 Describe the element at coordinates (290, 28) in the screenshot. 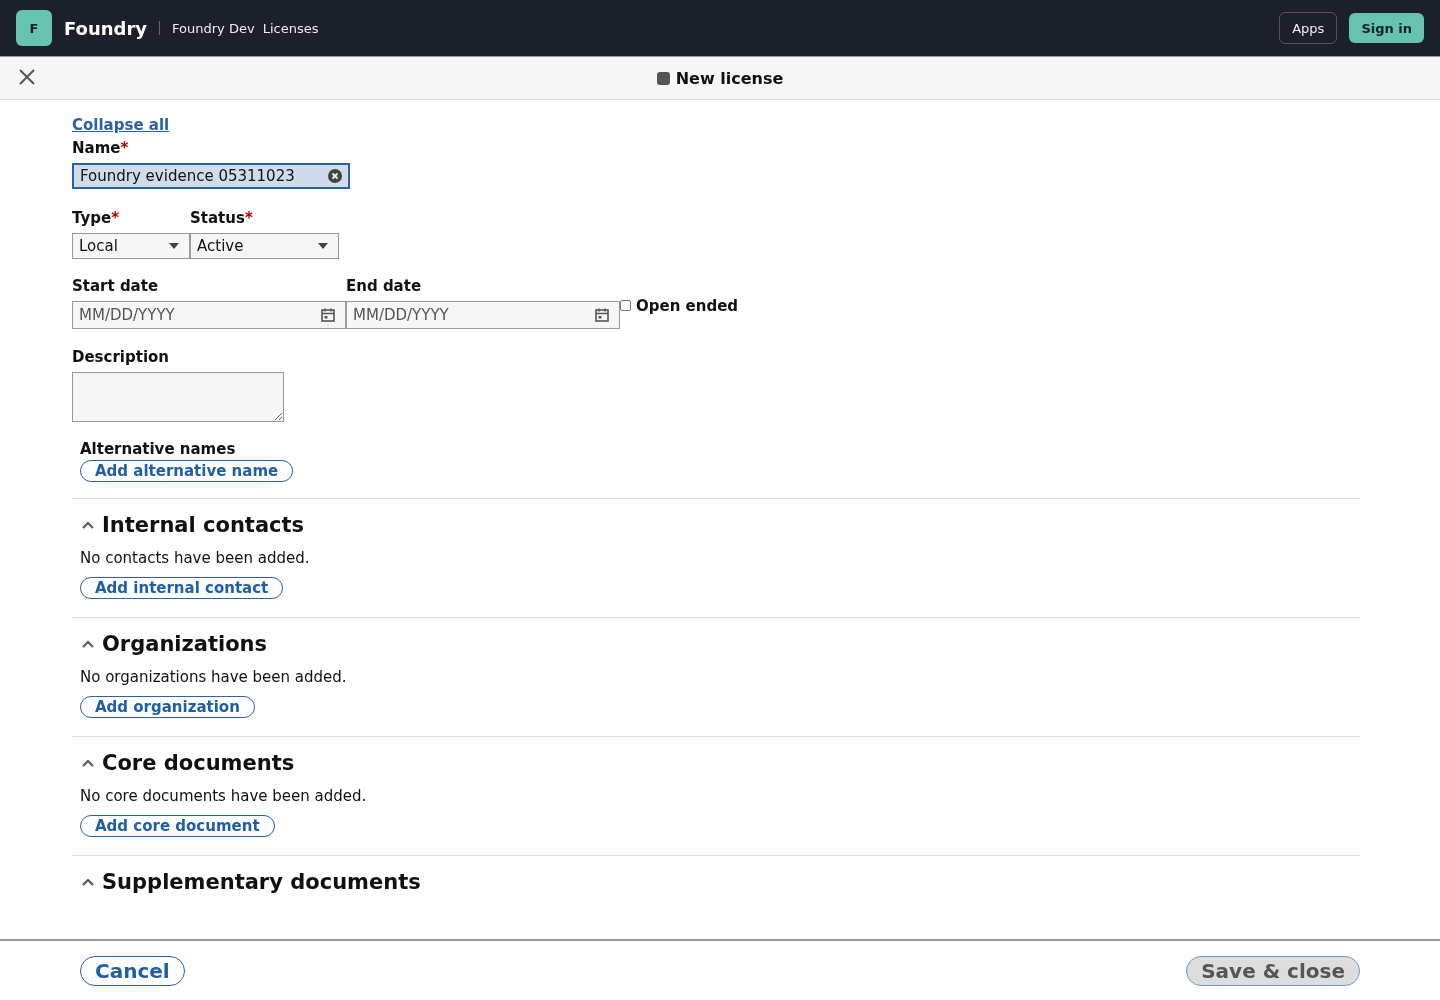

I see `breadcrumb: Licenses` at that location.